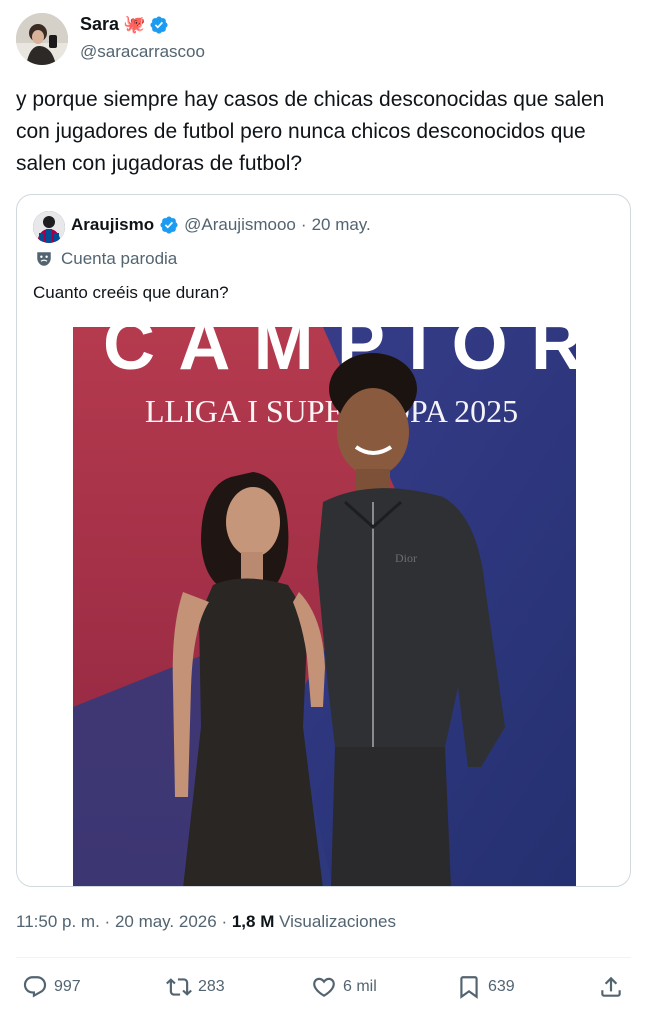 This screenshot has height=1015, width=649. I want to click on share-icon, so click(611, 986).